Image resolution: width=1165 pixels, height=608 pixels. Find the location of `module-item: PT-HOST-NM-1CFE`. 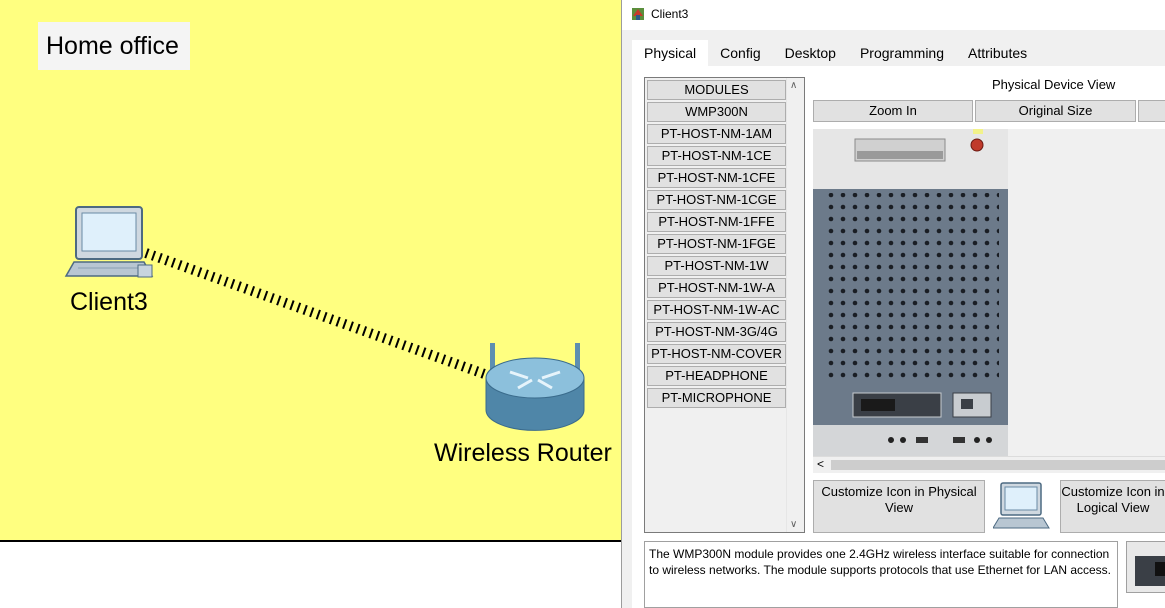

module-item: PT-HOST-NM-1CFE is located at coordinates (716, 178).